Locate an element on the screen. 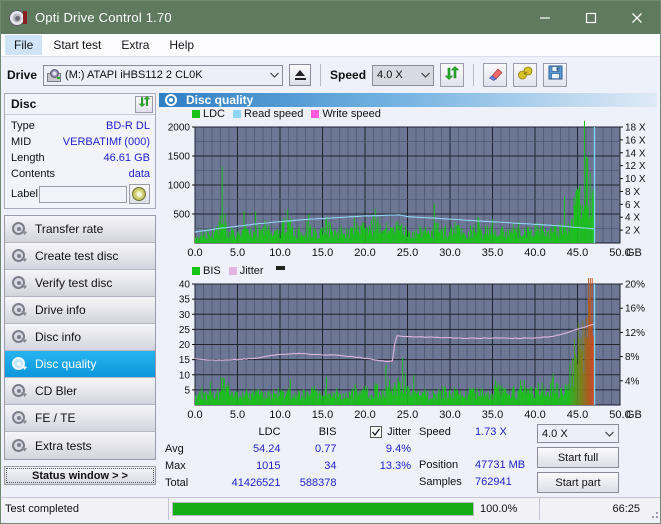 The height and width of the screenshot is (524, 661). speed-select: 4.0 X is located at coordinates (403, 75).